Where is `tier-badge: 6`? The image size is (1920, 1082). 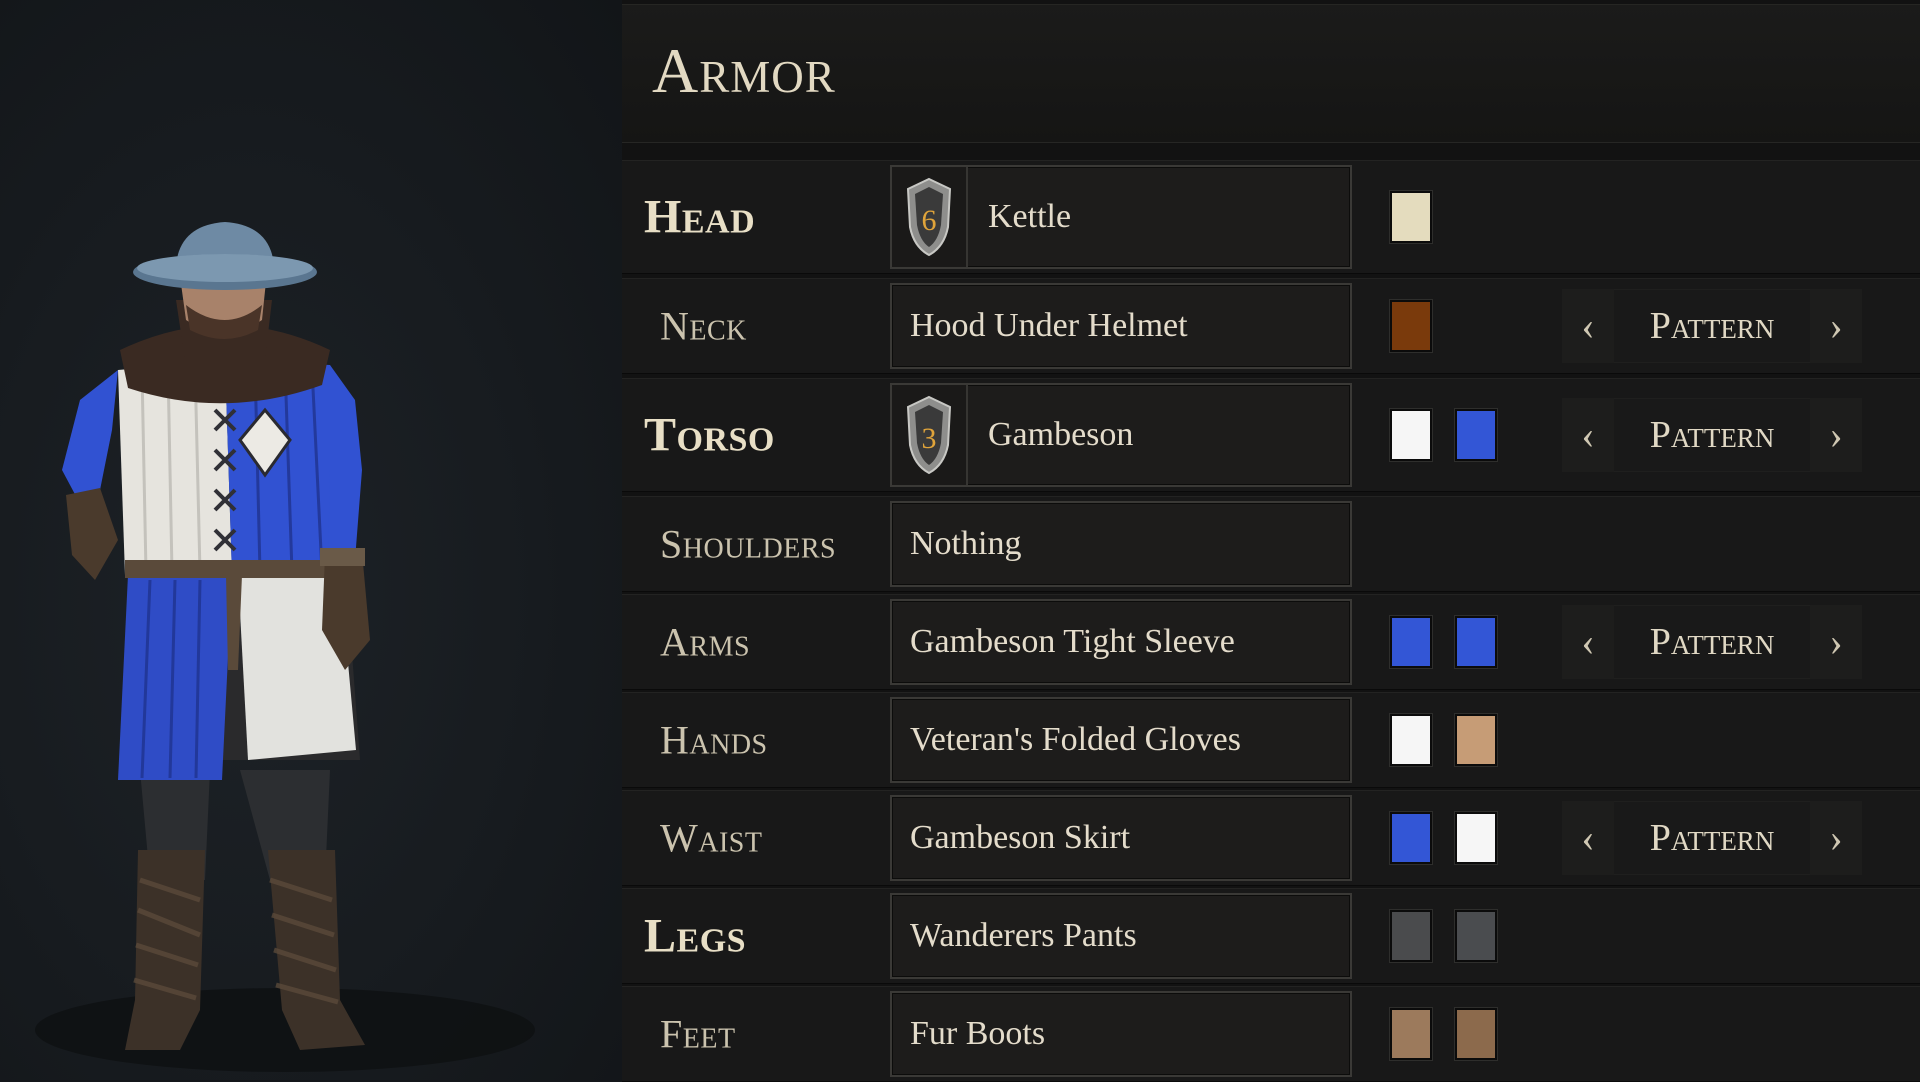 tier-badge: 6 is located at coordinates (930, 217).